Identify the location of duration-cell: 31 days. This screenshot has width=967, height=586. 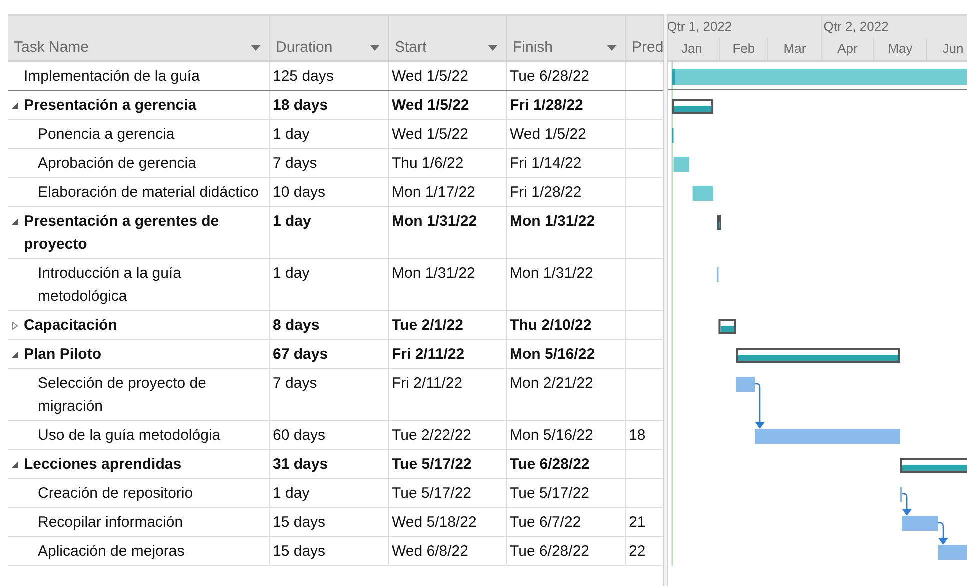
(329, 464).